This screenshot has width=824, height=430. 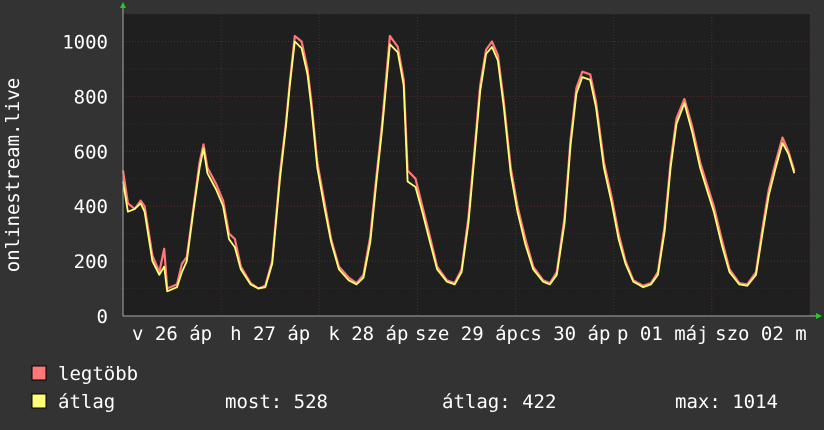 I want to click on y-tick-label-2: 400, so click(x=91, y=207).